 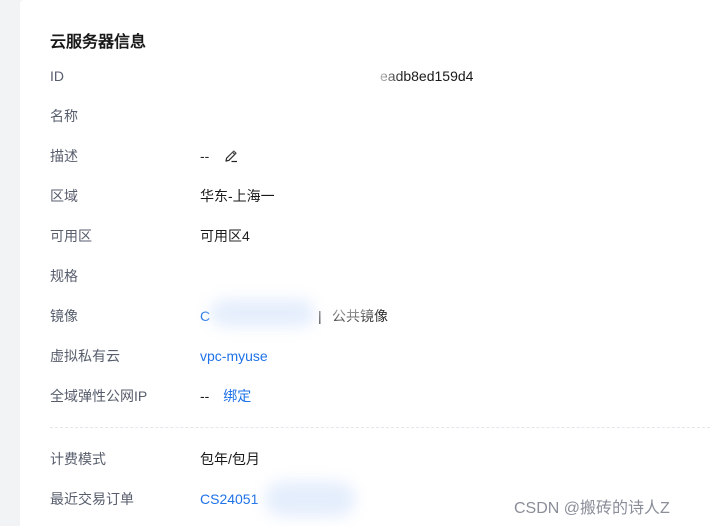 What do you see at coordinates (64, 156) in the screenshot?
I see `description-label: 描述` at bounding box center [64, 156].